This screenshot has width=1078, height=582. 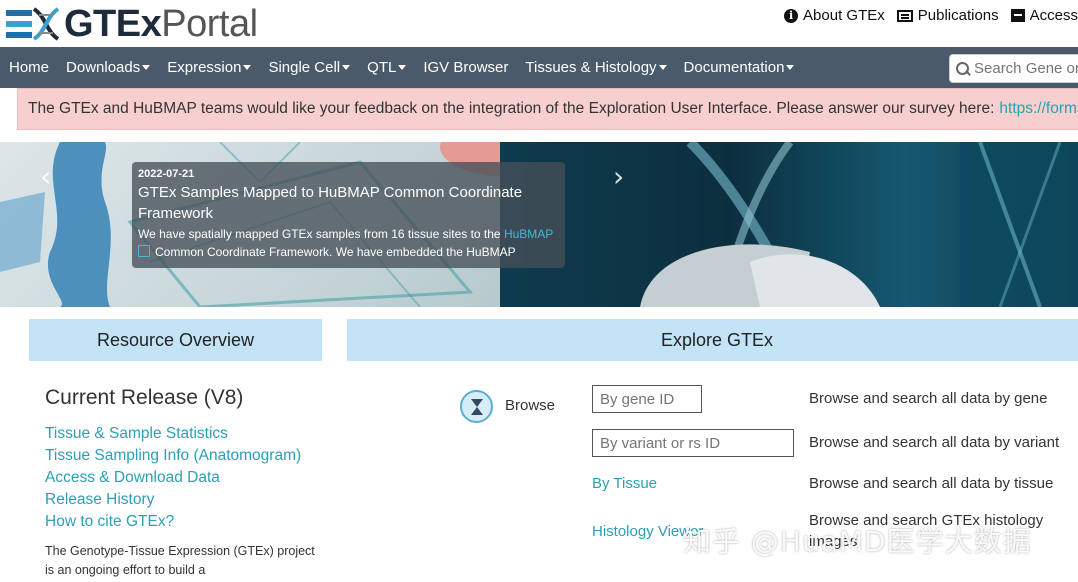 I want to click on carousel-prev-arrow: ‹, so click(x=51, y=177).